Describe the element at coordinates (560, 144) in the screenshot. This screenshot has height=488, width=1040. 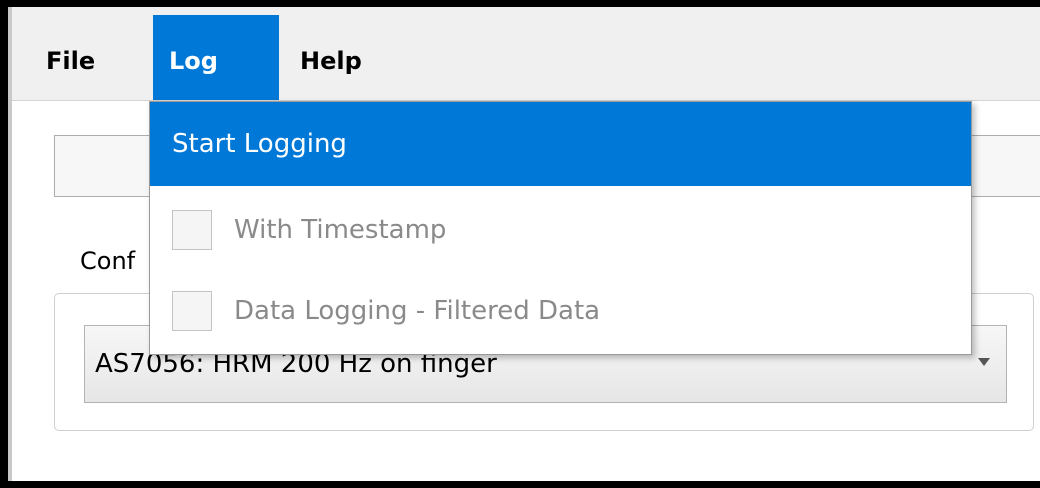
I see `menu-item-start-logging: Start Logging` at that location.